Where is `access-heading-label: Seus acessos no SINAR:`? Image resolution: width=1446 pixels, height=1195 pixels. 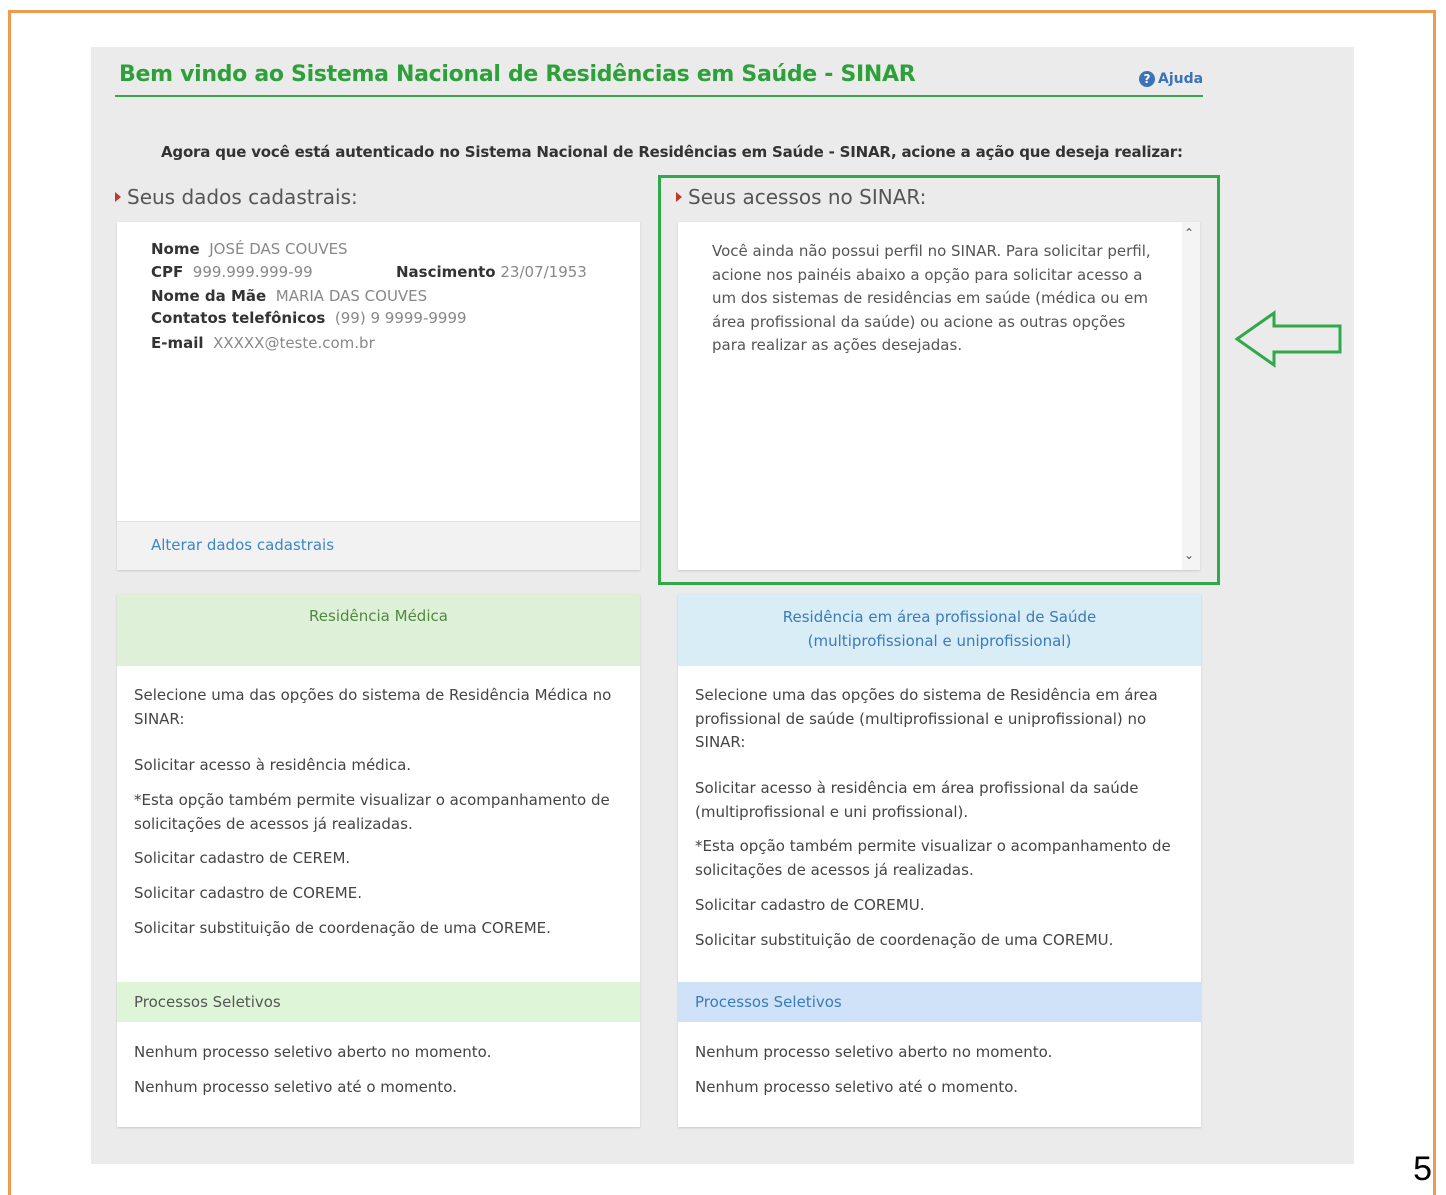
access-heading-label: Seus acessos no SINAR: is located at coordinates (807, 197).